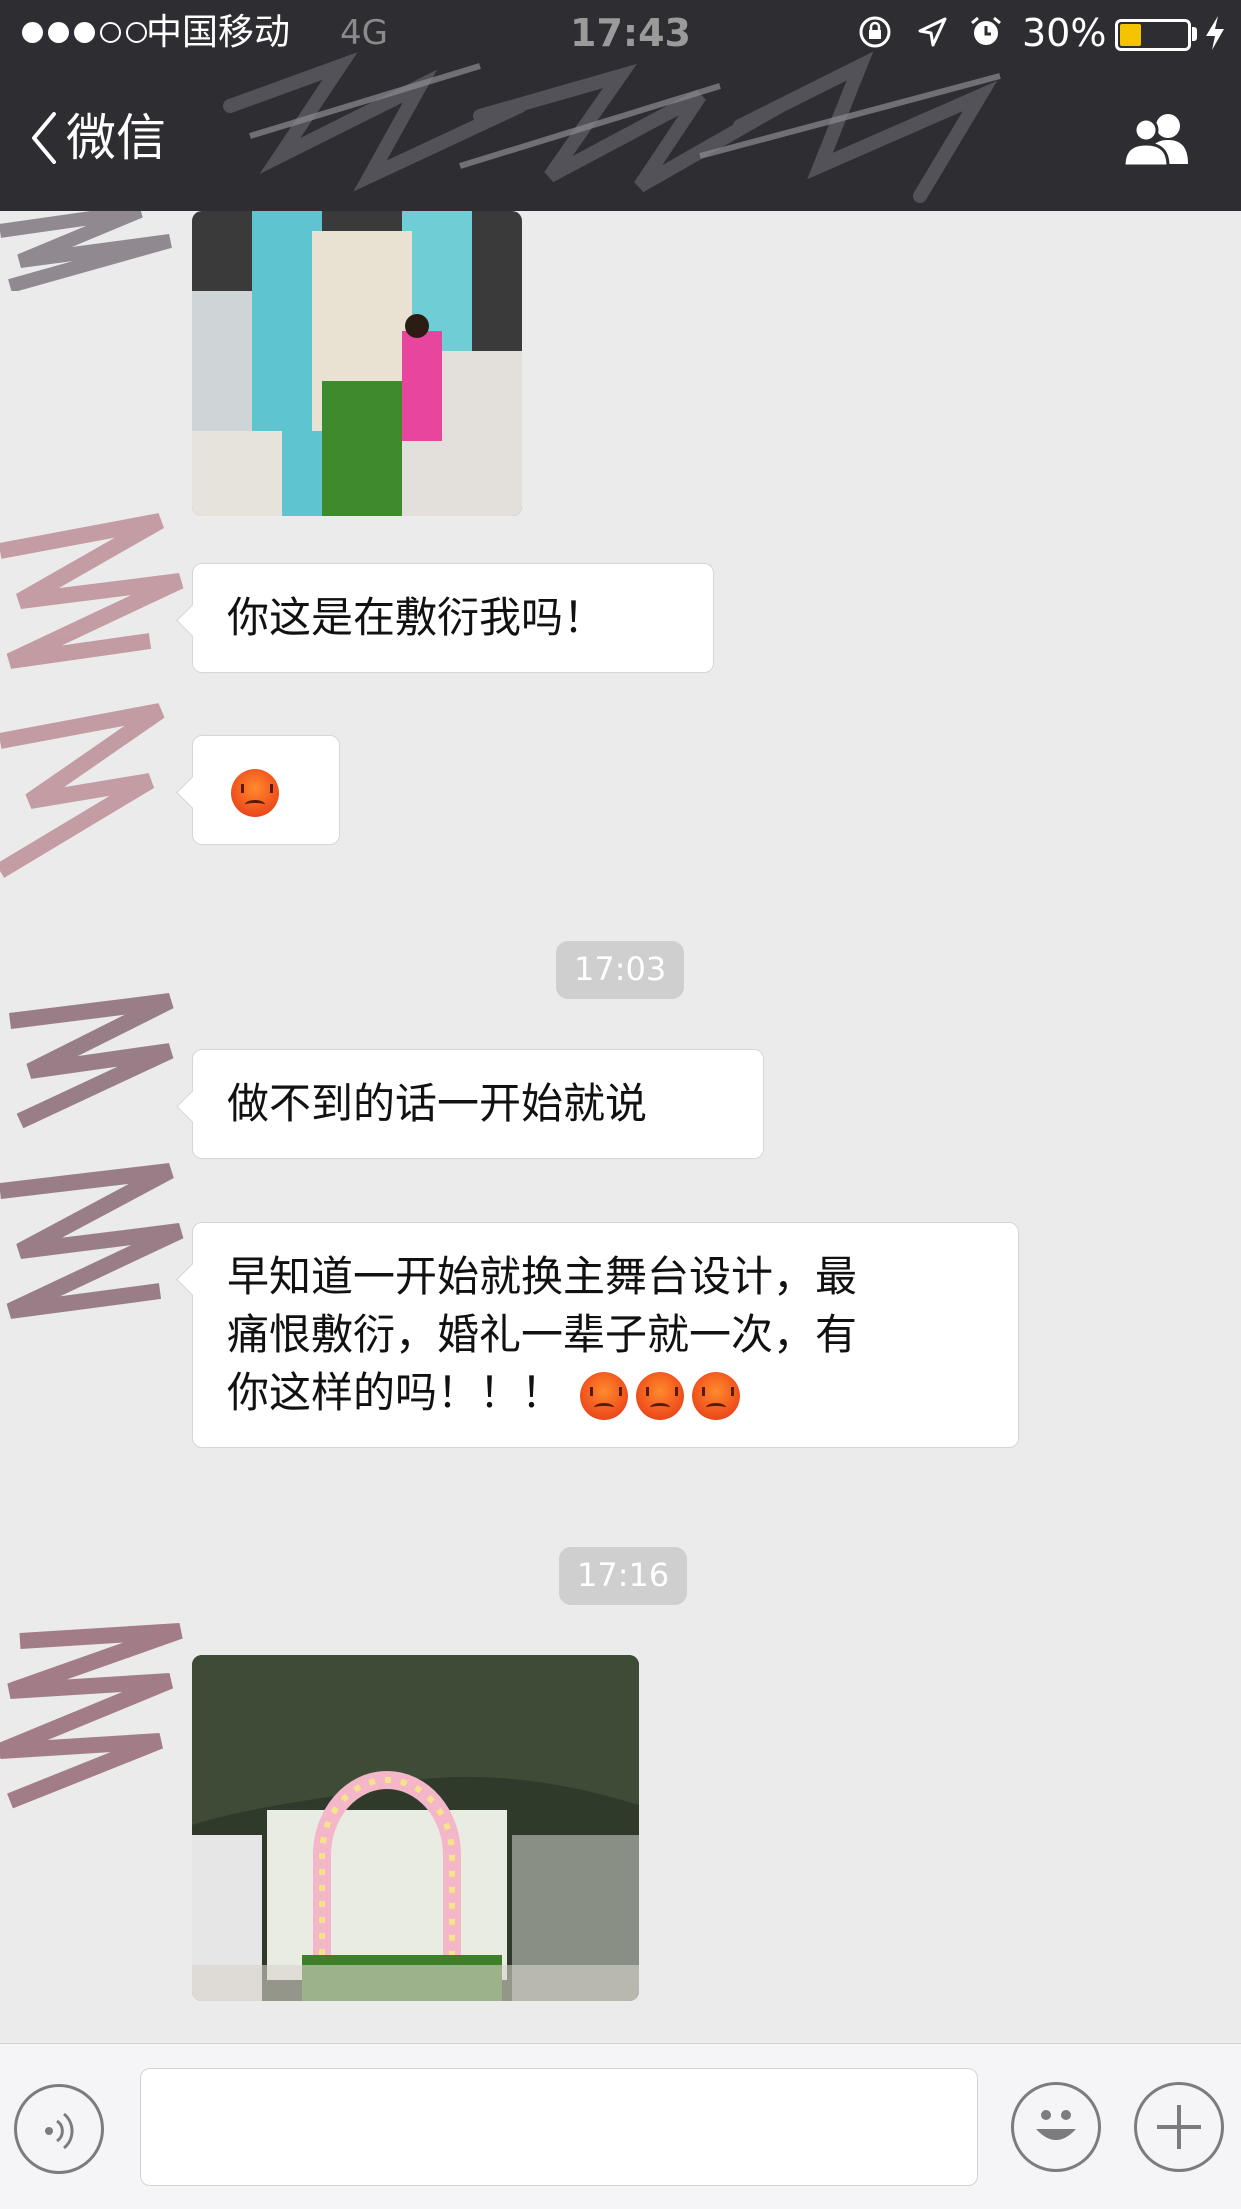 This screenshot has width=1241, height=2209. I want to click on message-bubble: 你这是在敷衍我吗！, so click(453, 618).